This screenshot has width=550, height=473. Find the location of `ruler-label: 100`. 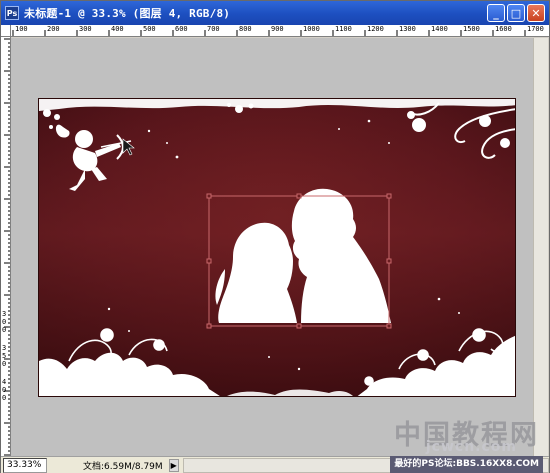

ruler-label: 100 is located at coordinates (21, 29).